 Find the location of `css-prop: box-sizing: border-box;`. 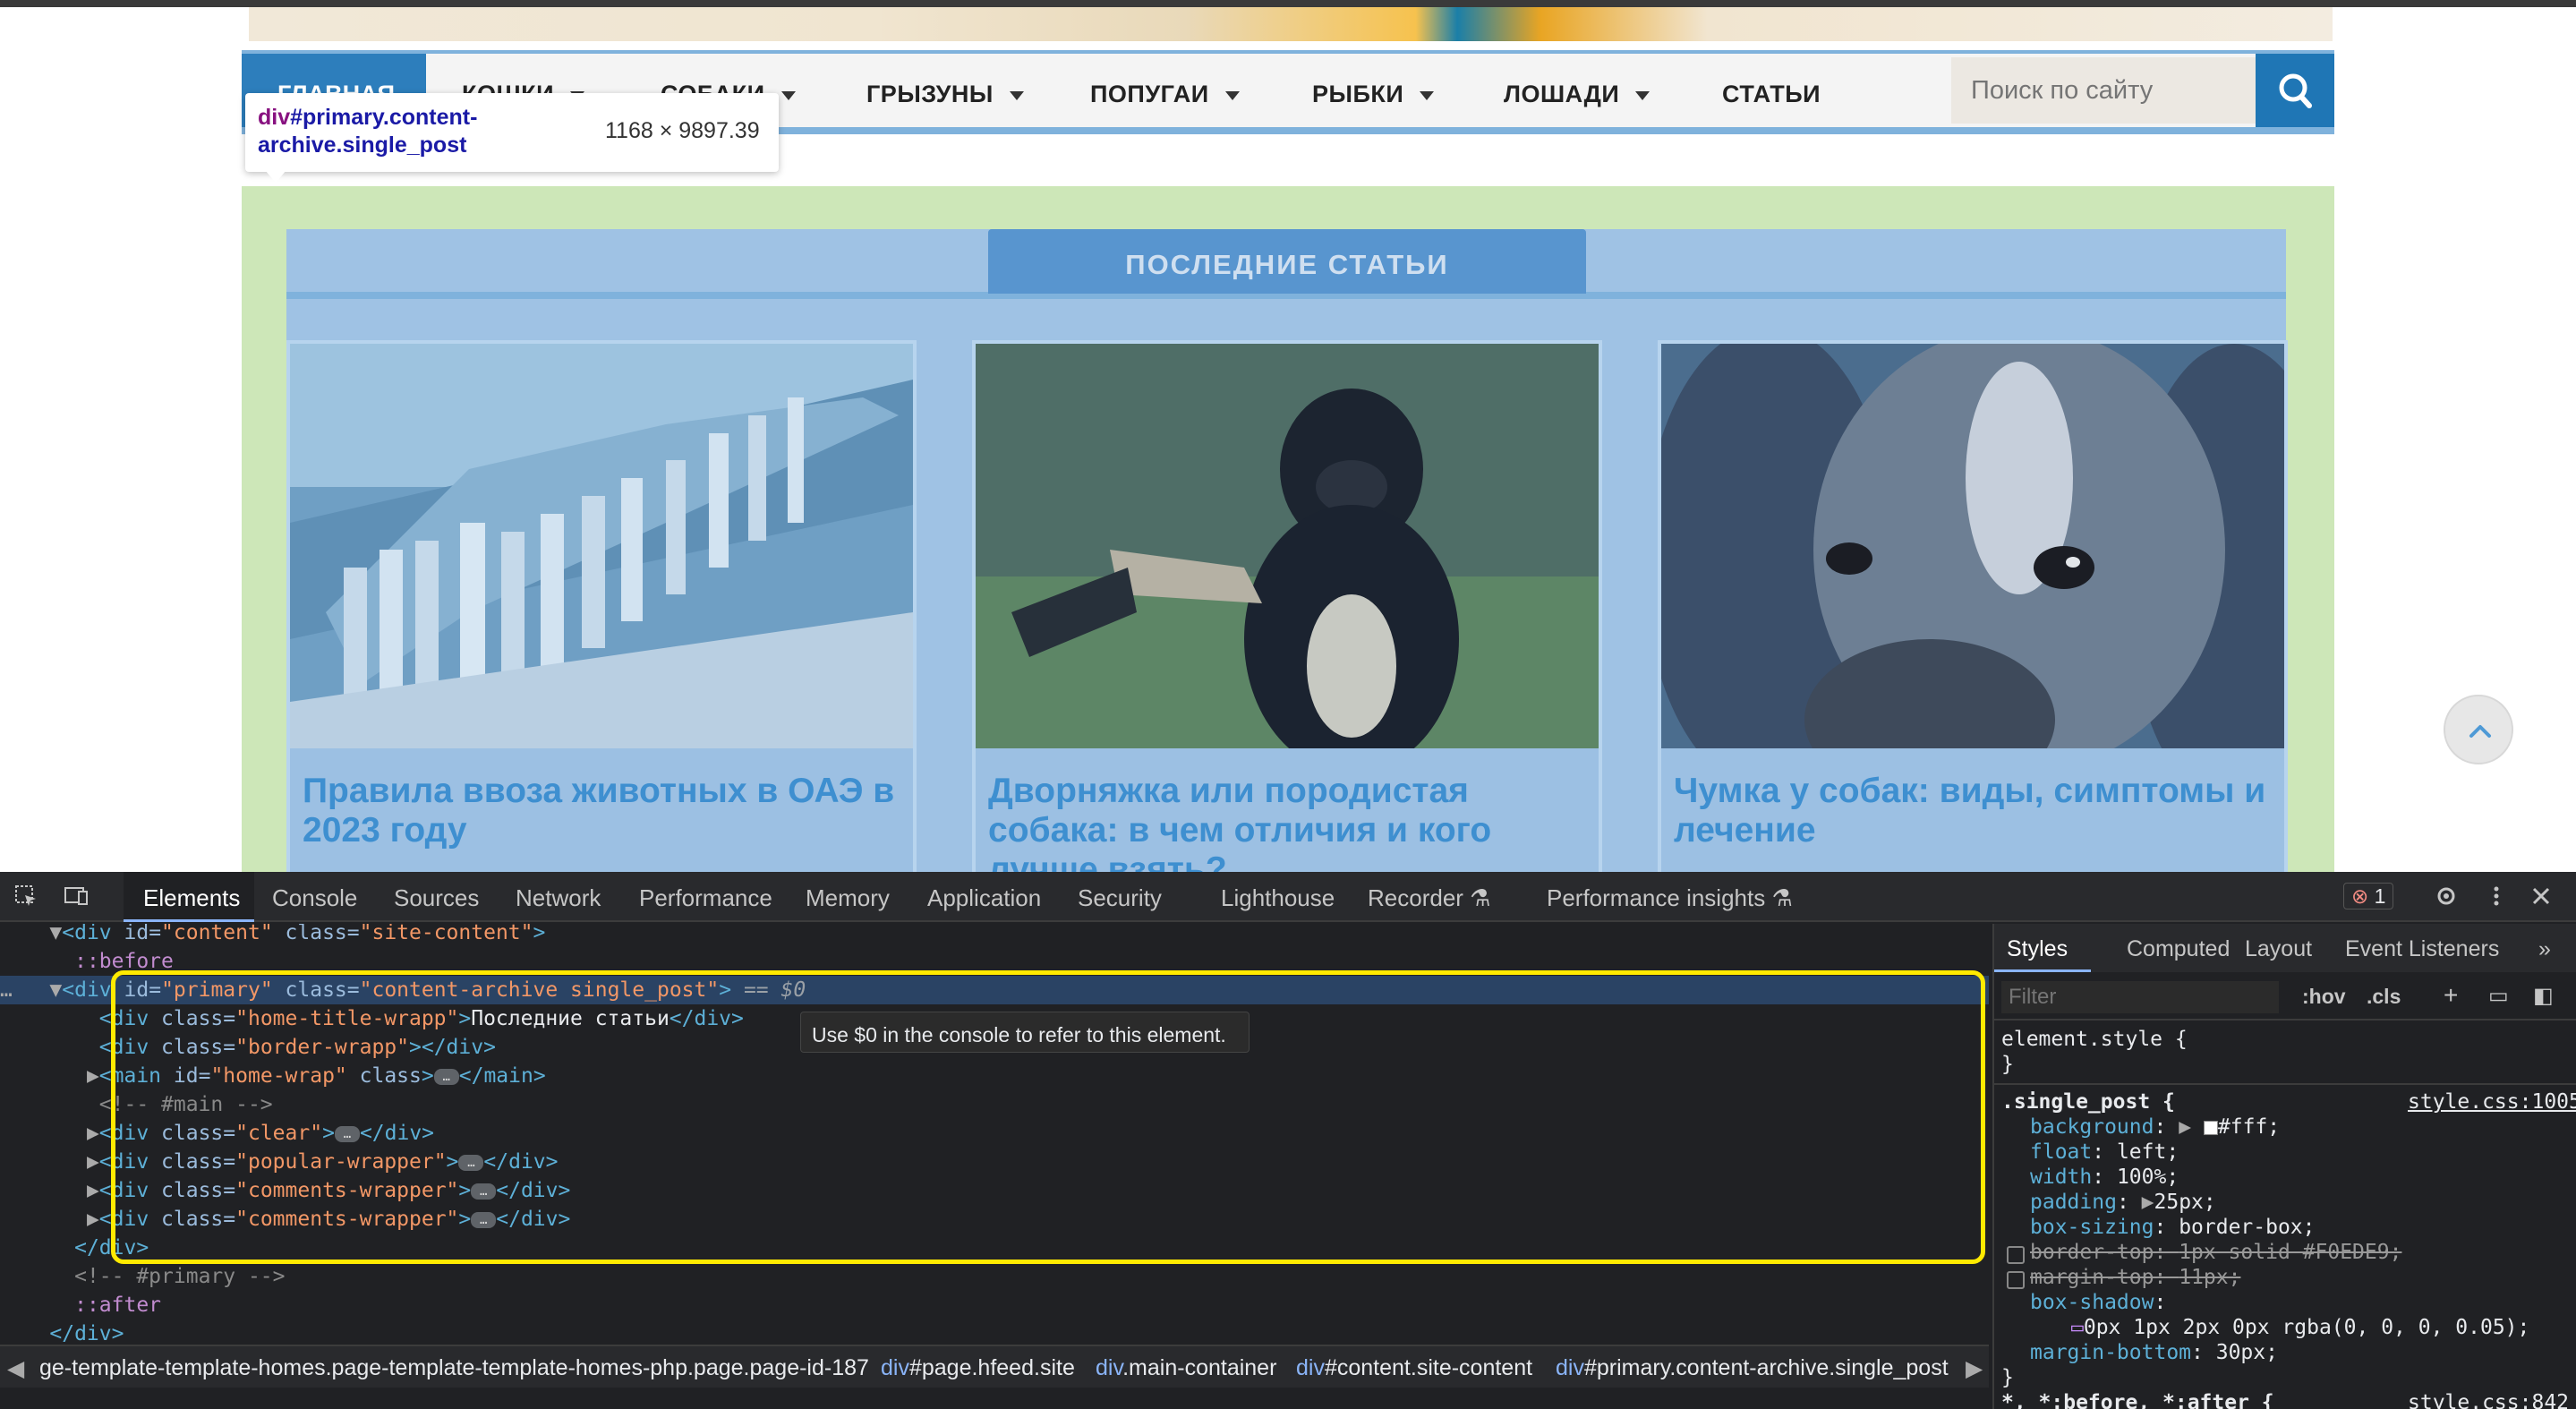

css-prop: box-sizing: border-box; is located at coordinates (2173, 1227).